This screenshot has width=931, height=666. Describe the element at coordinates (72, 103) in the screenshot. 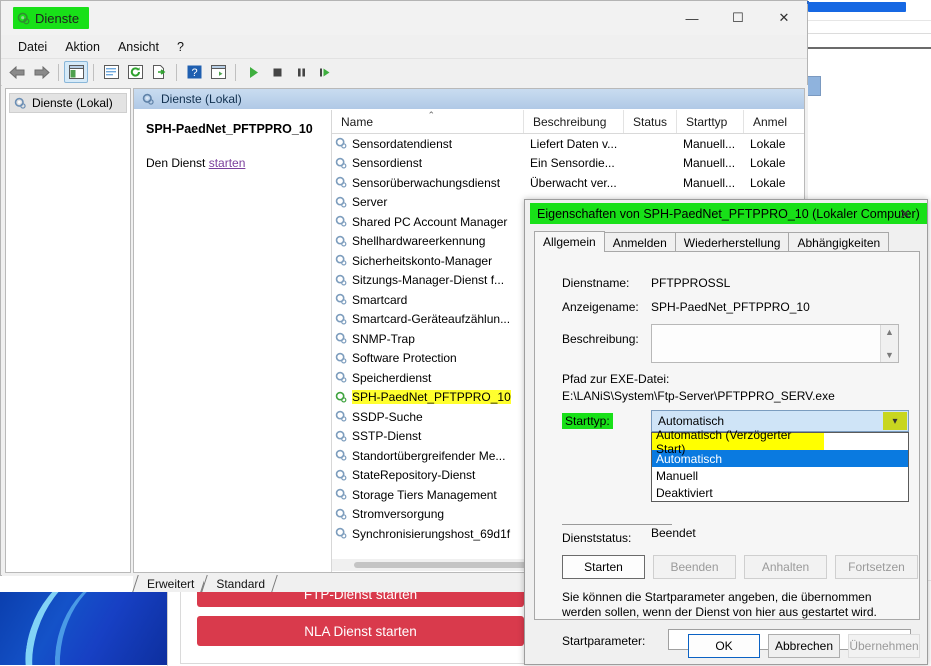

I see `tree-item-label: Dienste (Lokal)` at that location.